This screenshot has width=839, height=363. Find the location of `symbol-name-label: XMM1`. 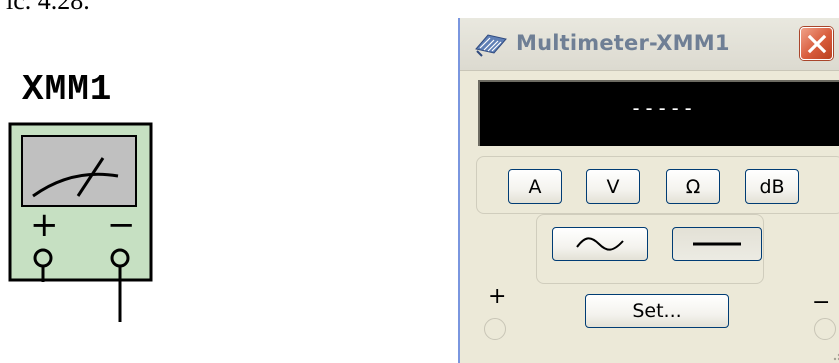

symbol-name-label: XMM1 is located at coordinates (67, 89).